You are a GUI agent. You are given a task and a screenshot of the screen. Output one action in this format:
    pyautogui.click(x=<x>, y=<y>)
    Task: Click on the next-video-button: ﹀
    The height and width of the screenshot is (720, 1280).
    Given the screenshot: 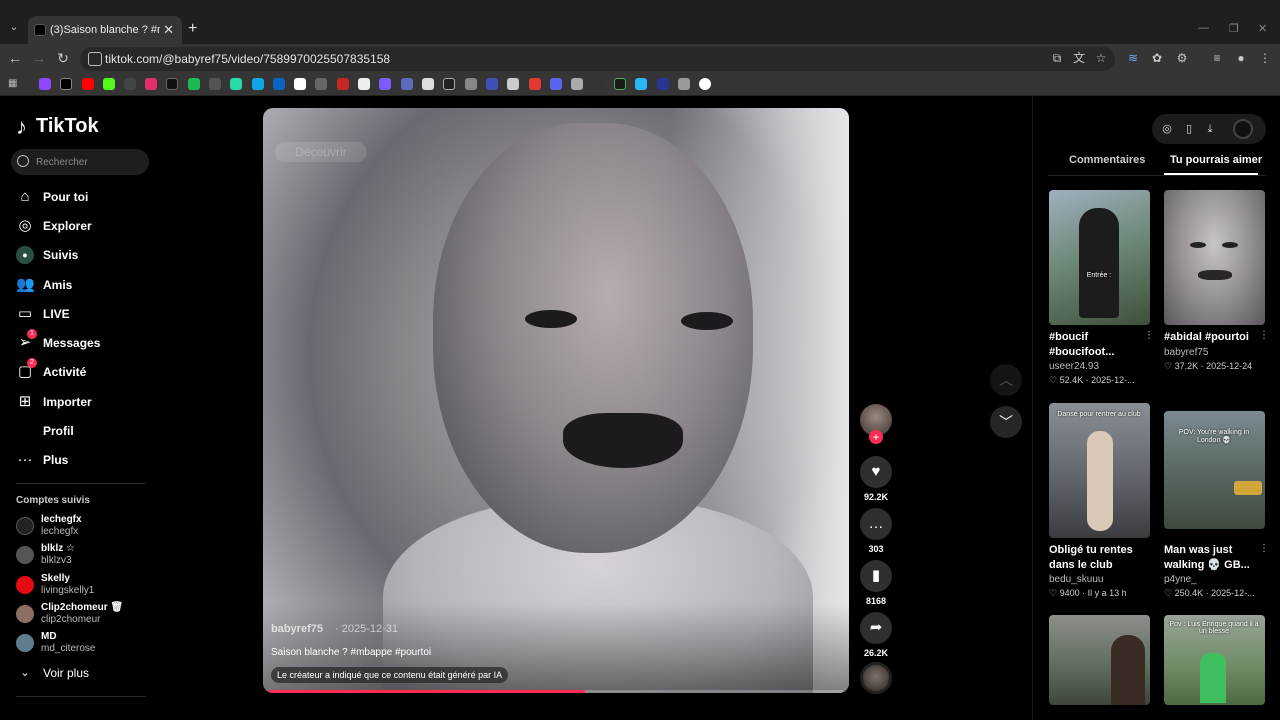 What is the action you would take?
    pyautogui.click(x=1006, y=422)
    